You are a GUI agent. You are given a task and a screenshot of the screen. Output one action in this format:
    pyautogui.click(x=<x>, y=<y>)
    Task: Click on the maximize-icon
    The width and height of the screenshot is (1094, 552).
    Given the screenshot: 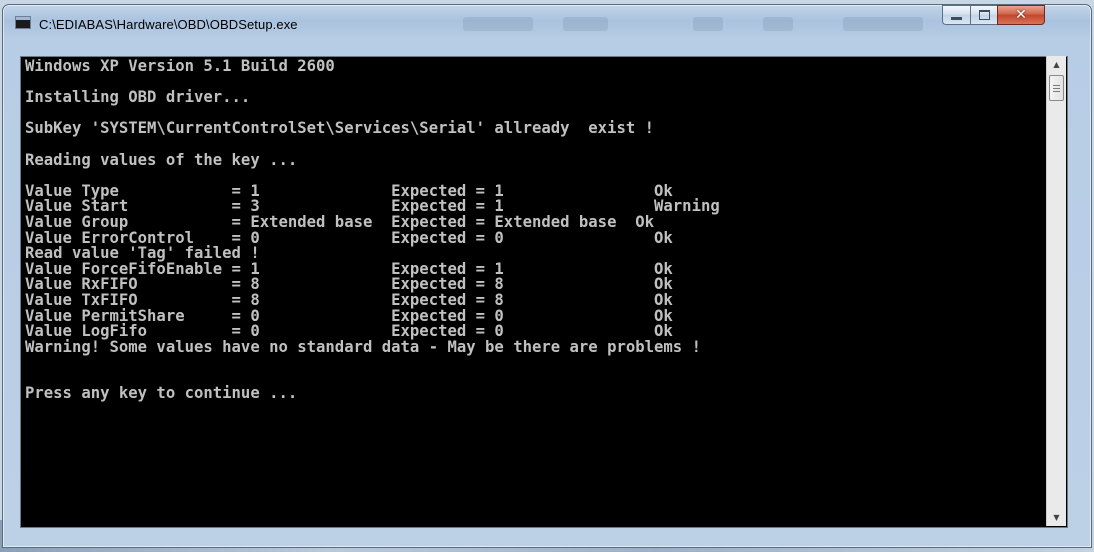 What is the action you would take?
    pyautogui.click(x=984, y=15)
    